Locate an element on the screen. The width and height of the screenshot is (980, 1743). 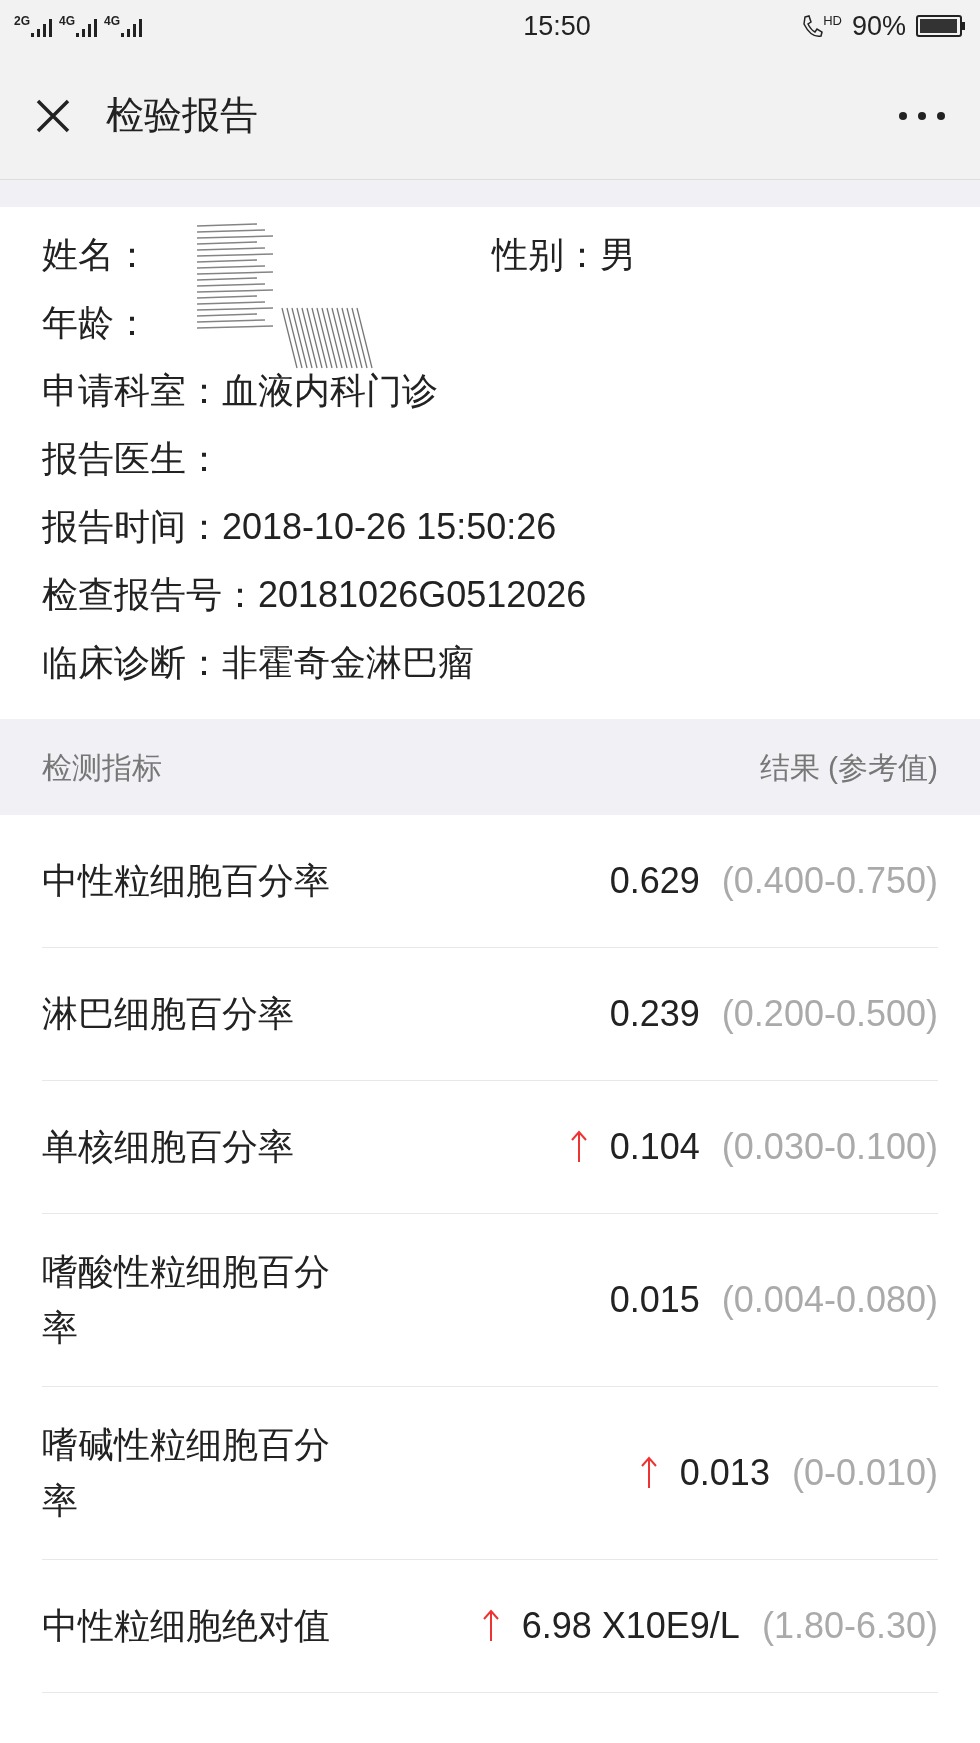
reference-range: (0.004-0.080) is located at coordinates (829, 1300).